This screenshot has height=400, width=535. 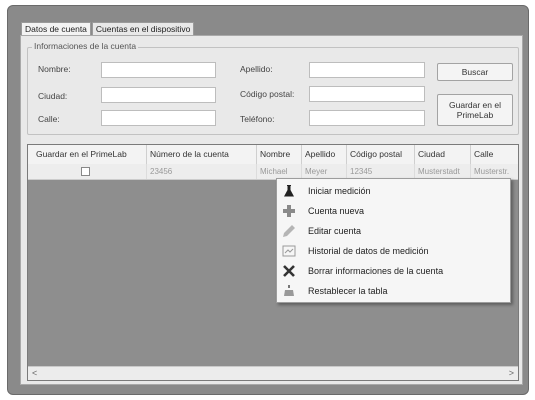 What do you see at coordinates (381, 171) in the screenshot?
I see `table-cell: 12345` at bounding box center [381, 171].